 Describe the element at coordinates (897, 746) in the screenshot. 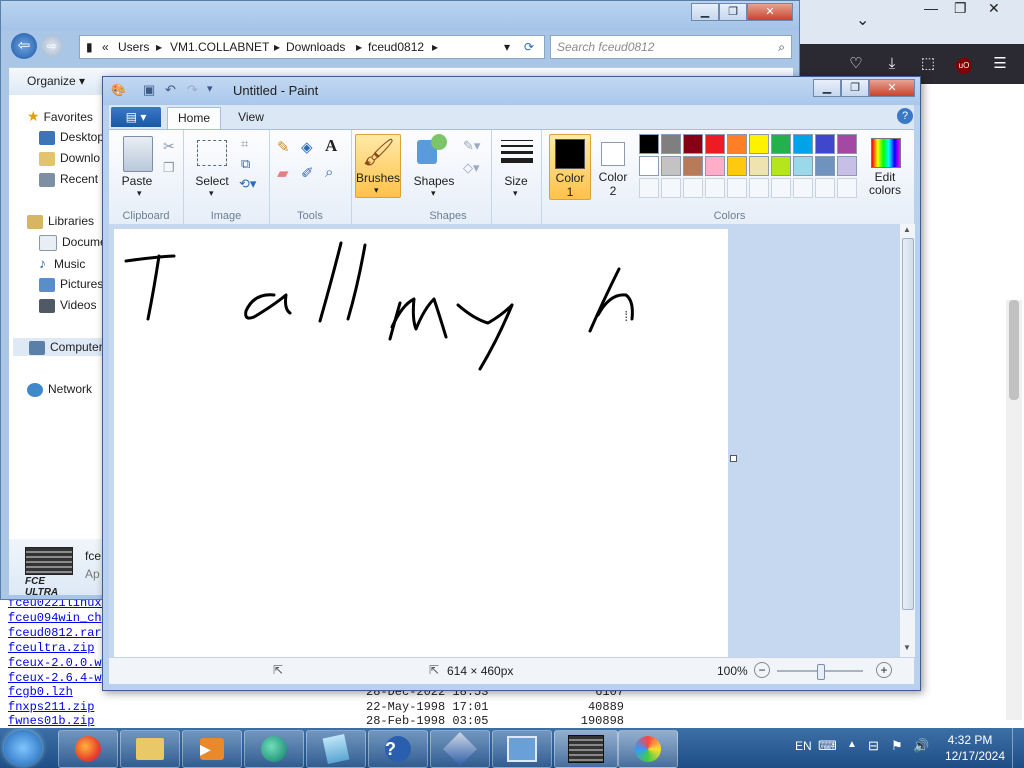

I see `flag-icon: ⚑` at that location.